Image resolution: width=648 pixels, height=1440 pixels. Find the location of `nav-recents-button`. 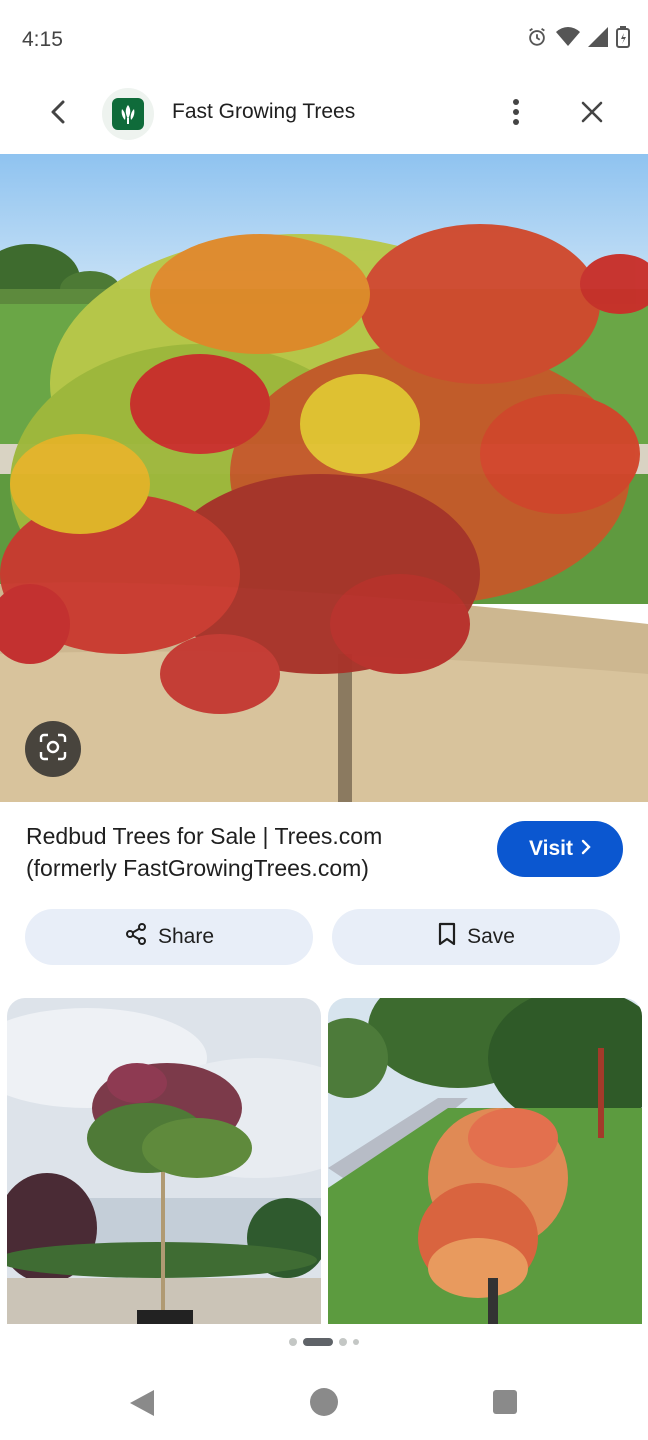

nav-recents-button is located at coordinates (505, 1402).